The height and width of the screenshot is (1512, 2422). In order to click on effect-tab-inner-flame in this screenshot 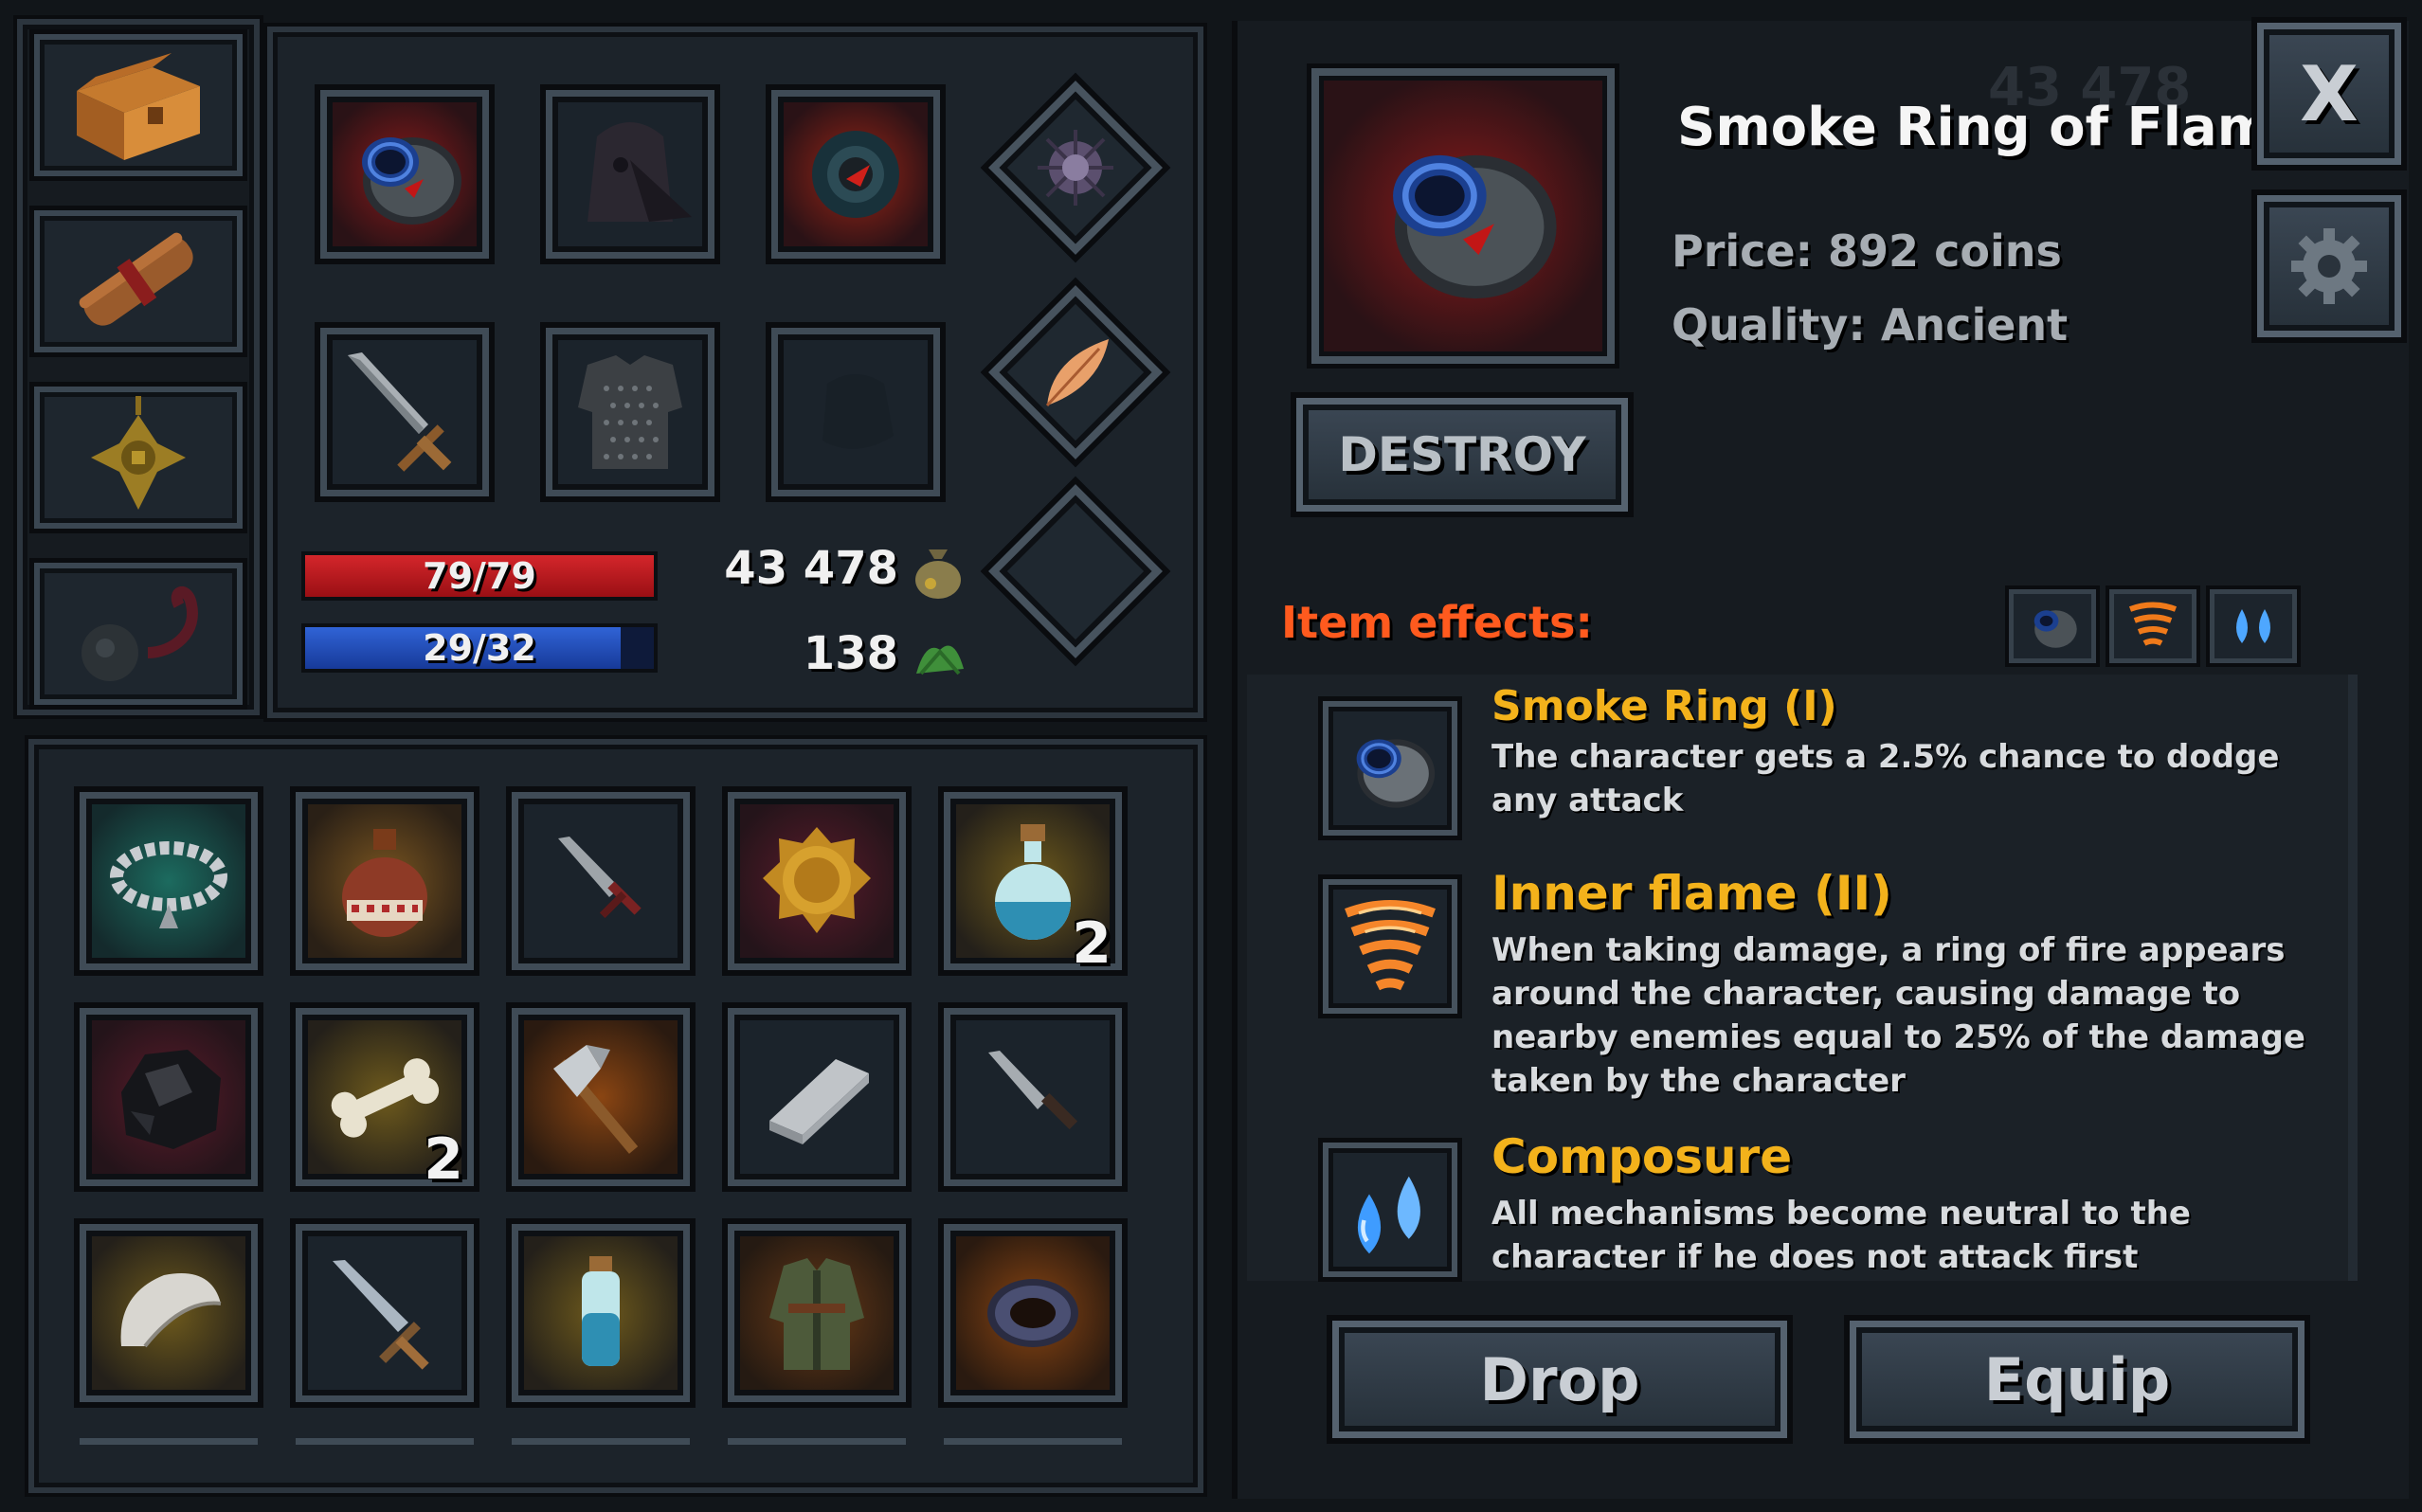, I will do `click(2152, 626)`.